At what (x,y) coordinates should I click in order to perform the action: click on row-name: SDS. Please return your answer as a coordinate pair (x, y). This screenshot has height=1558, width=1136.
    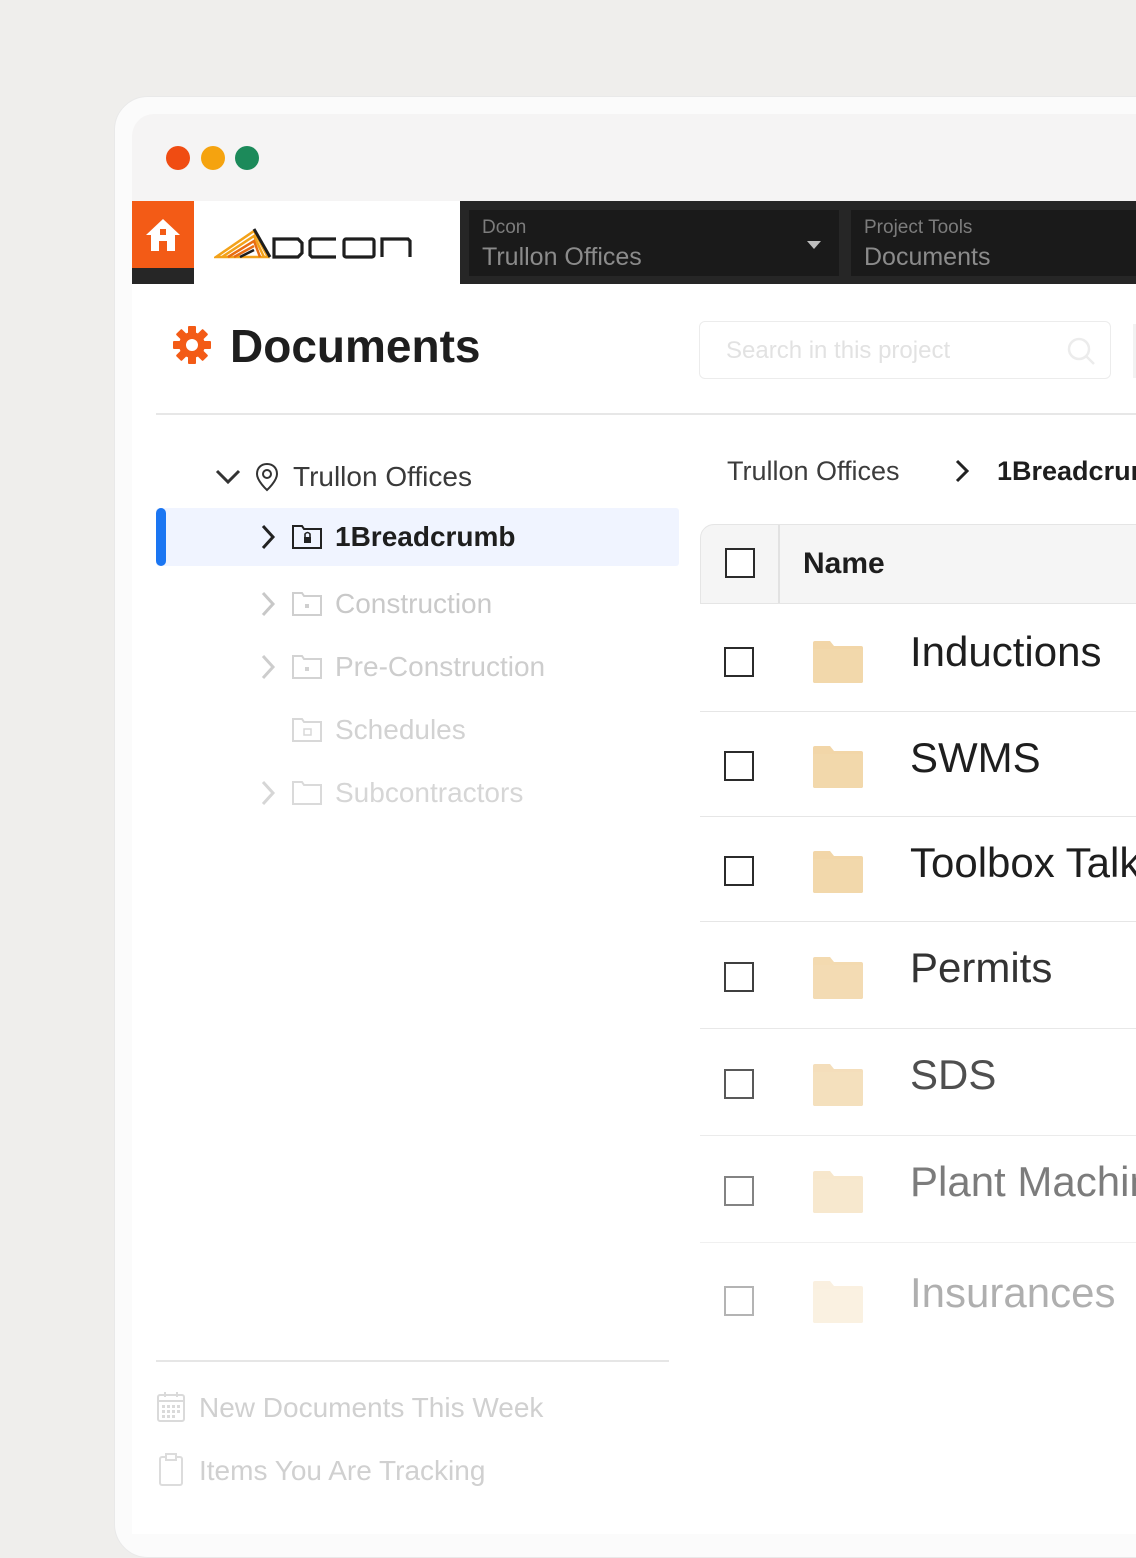
    Looking at the image, I should click on (953, 1075).